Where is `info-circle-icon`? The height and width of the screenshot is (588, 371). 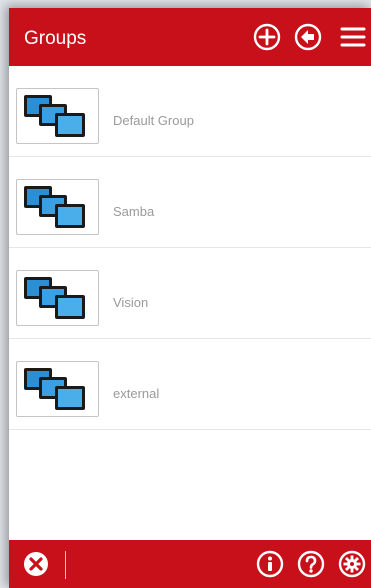
info-circle-icon is located at coordinates (270, 564).